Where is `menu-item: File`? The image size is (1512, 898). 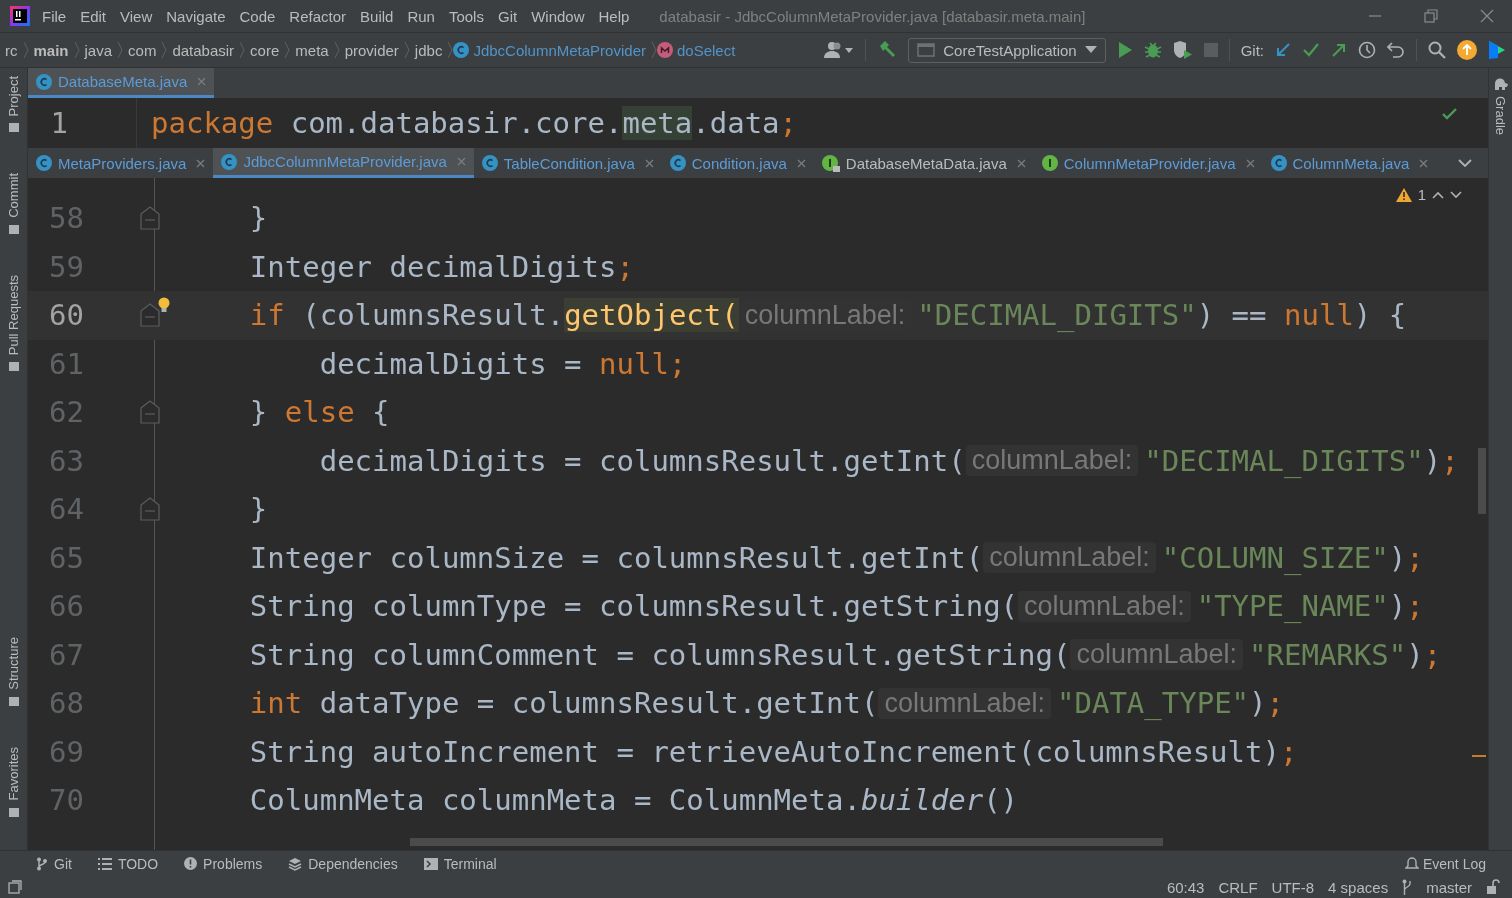 menu-item: File is located at coordinates (54, 16).